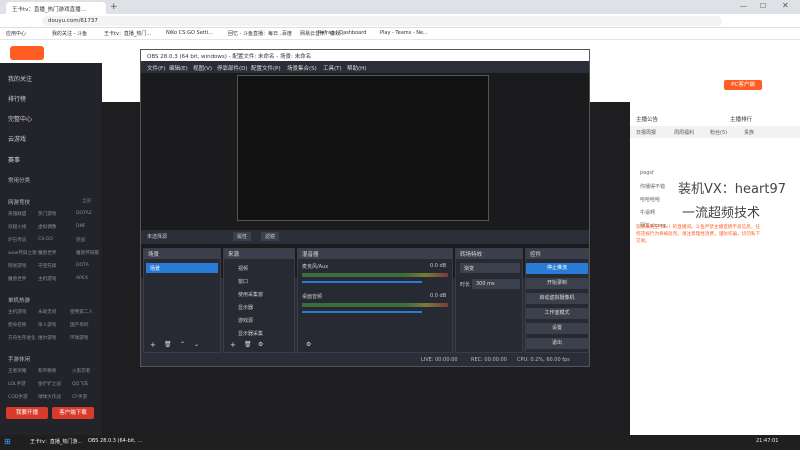  What do you see at coordinates (81, 226) in the screenshot?
I see `sidebar-game-link: DNF` at bounding box center [81, 226].